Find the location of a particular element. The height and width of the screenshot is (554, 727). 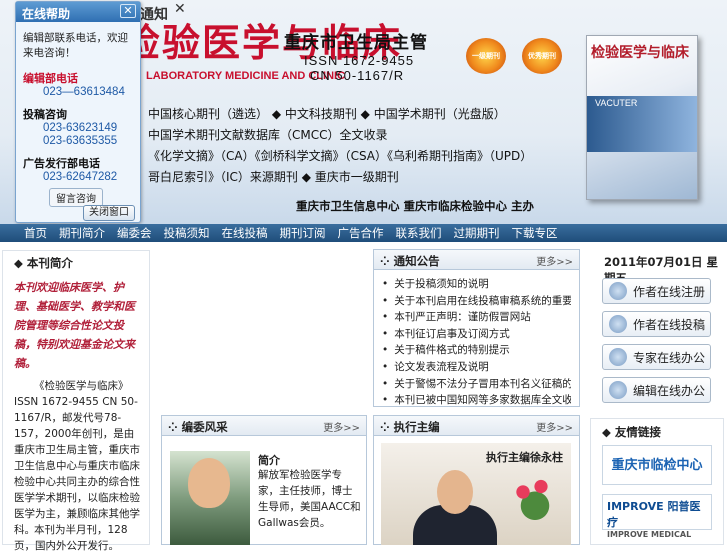

link-improve: IMPROVE 阳普医疗 IMPROVE MEDICAL is located at coordinates (657, 516).